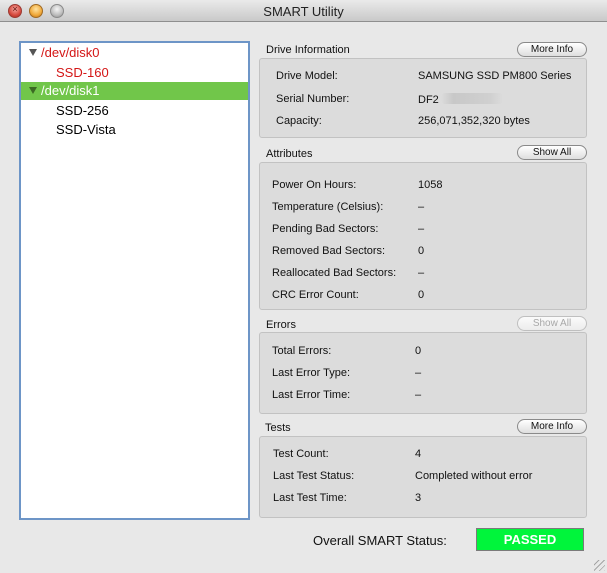 The height and width of the screenshot is (573, 607). I want to click on test-label: Last Test Status:, so click(314, 476).